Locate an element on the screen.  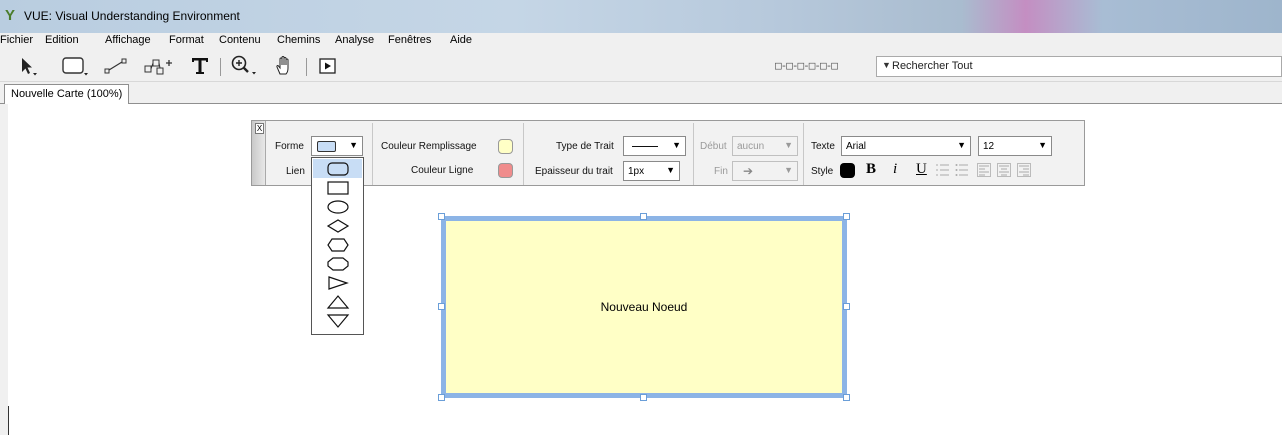
stroke-type-label: Type de Trait is located at coordinates (585, 146).